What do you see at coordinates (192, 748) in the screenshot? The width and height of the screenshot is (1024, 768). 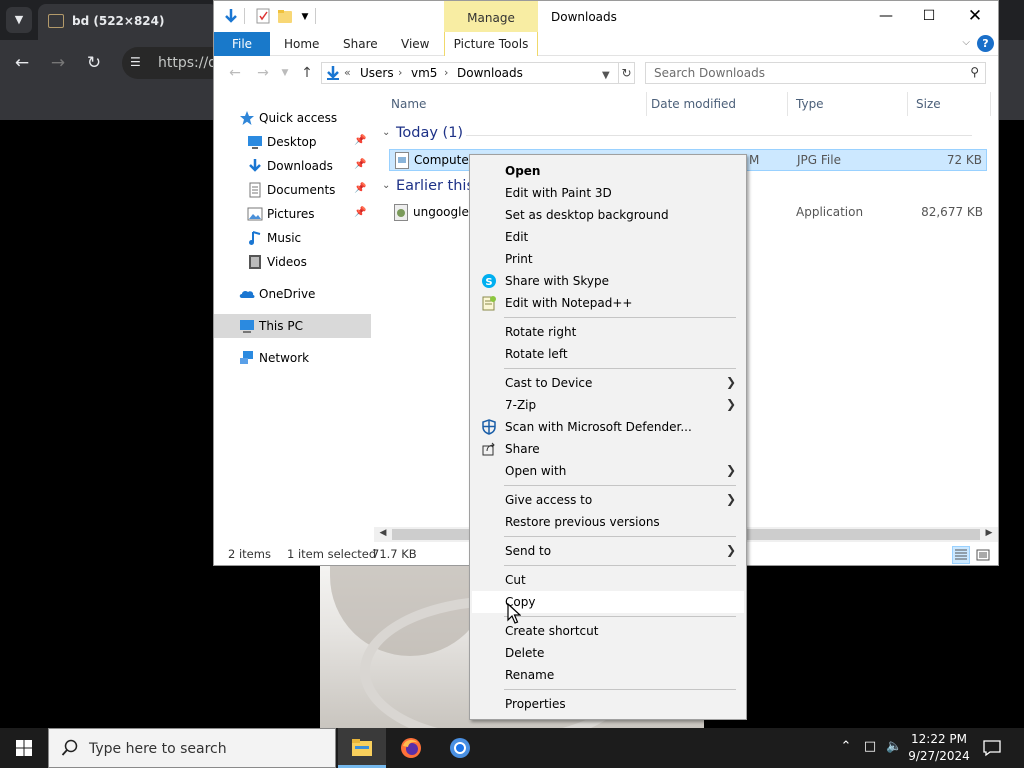 I see `taskbar-search-input: Type here to search` at bounding box center [192, 748].